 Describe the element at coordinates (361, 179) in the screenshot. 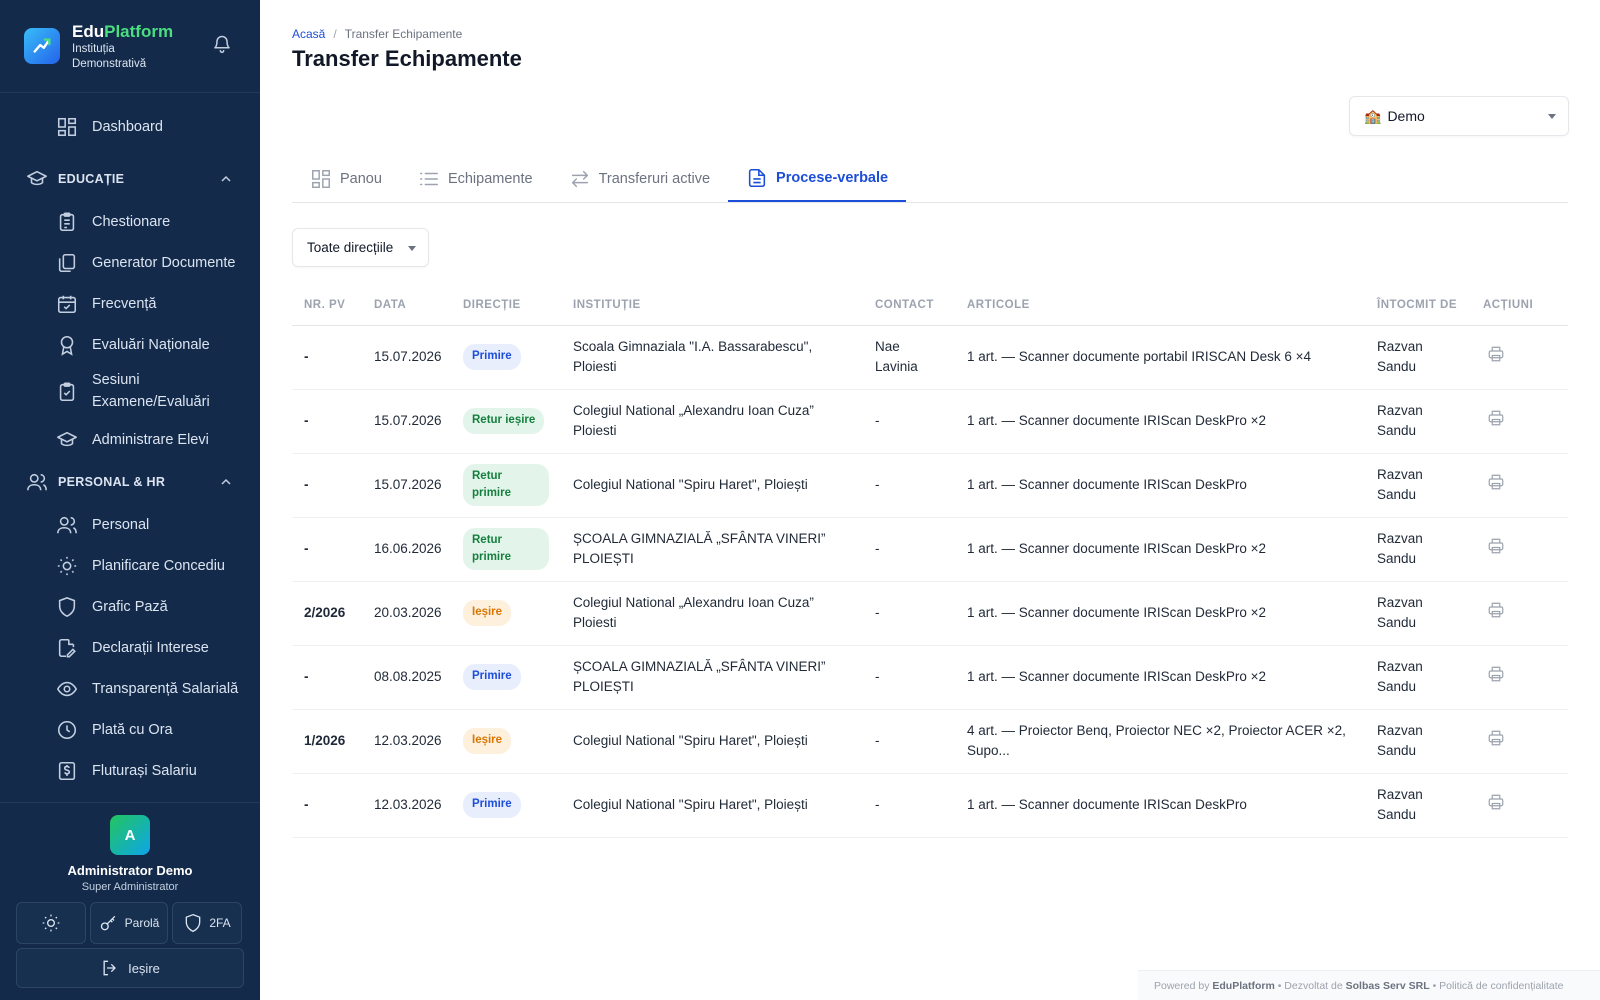

I see `tab-label: Panou` at that location.